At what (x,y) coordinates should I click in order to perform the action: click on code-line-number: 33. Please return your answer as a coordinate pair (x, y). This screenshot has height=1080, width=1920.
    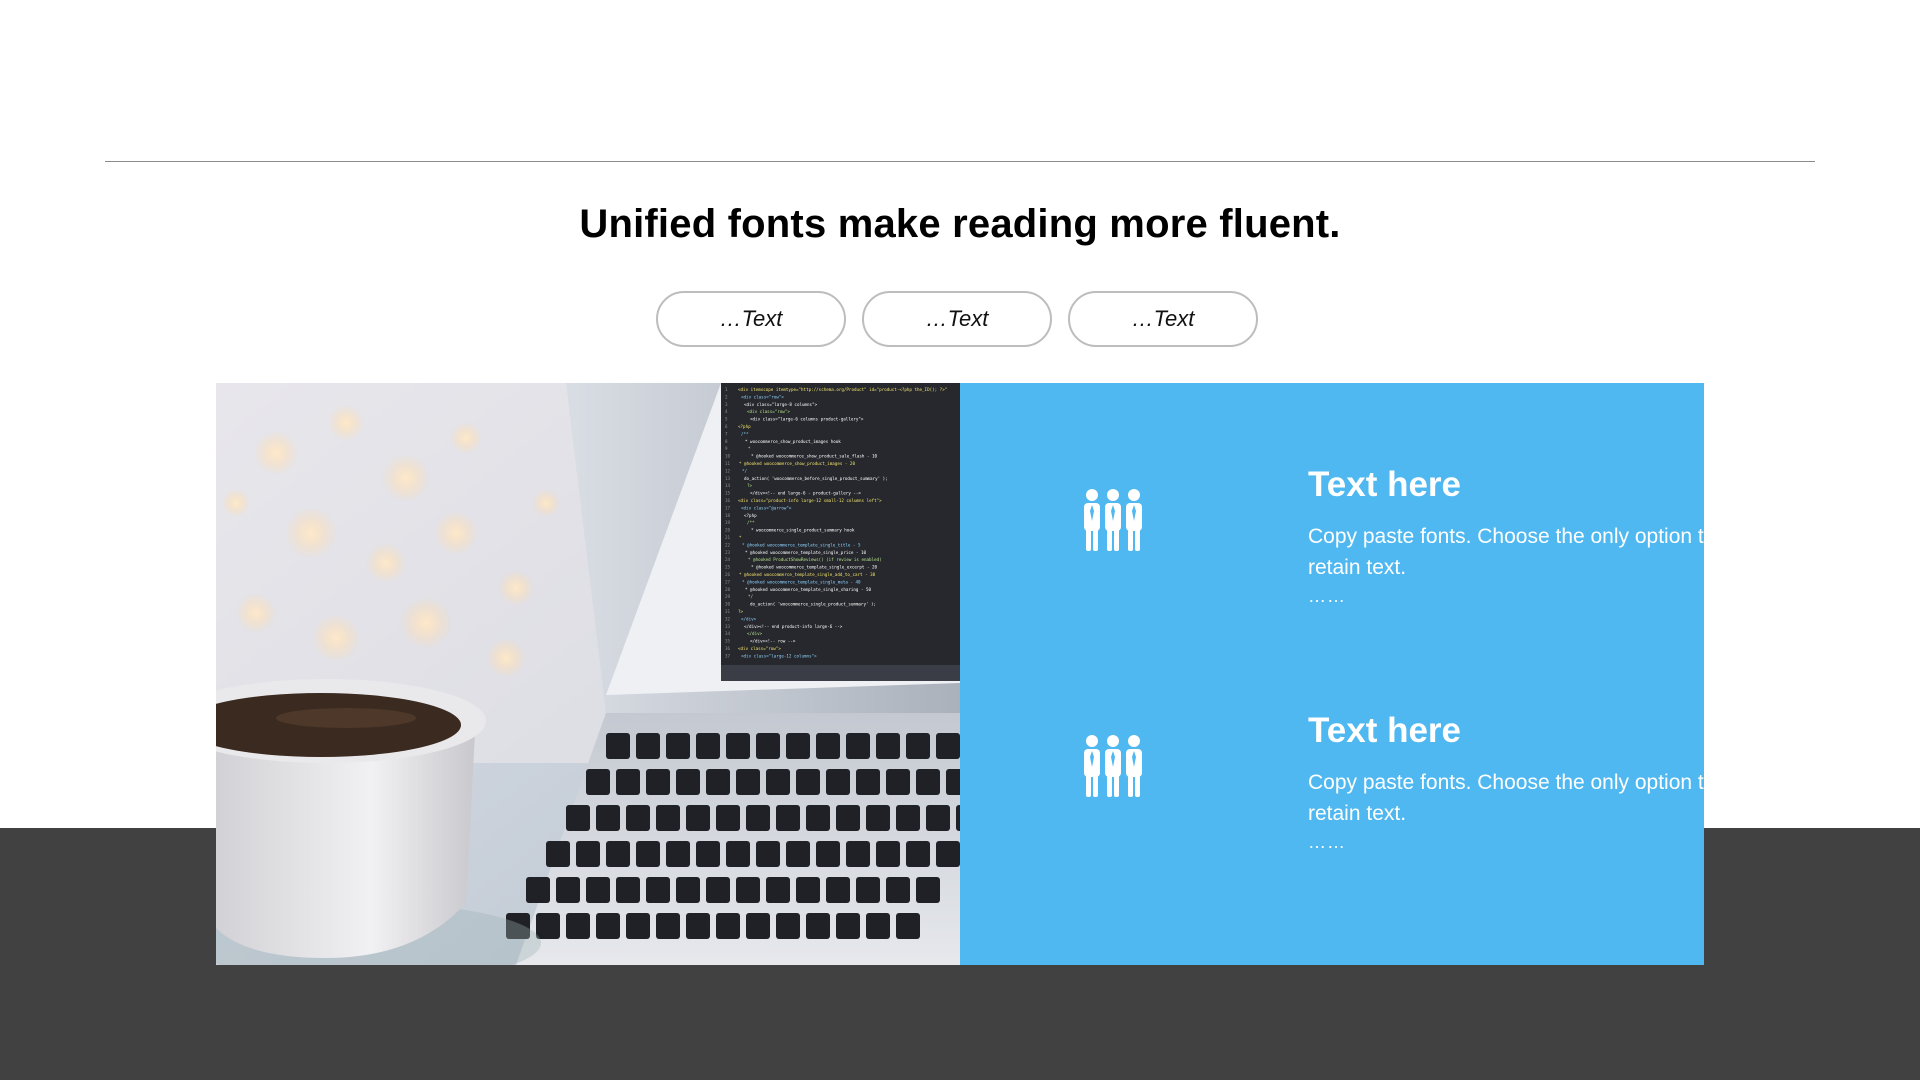
    Looking at the image, I should click on (728, 626).